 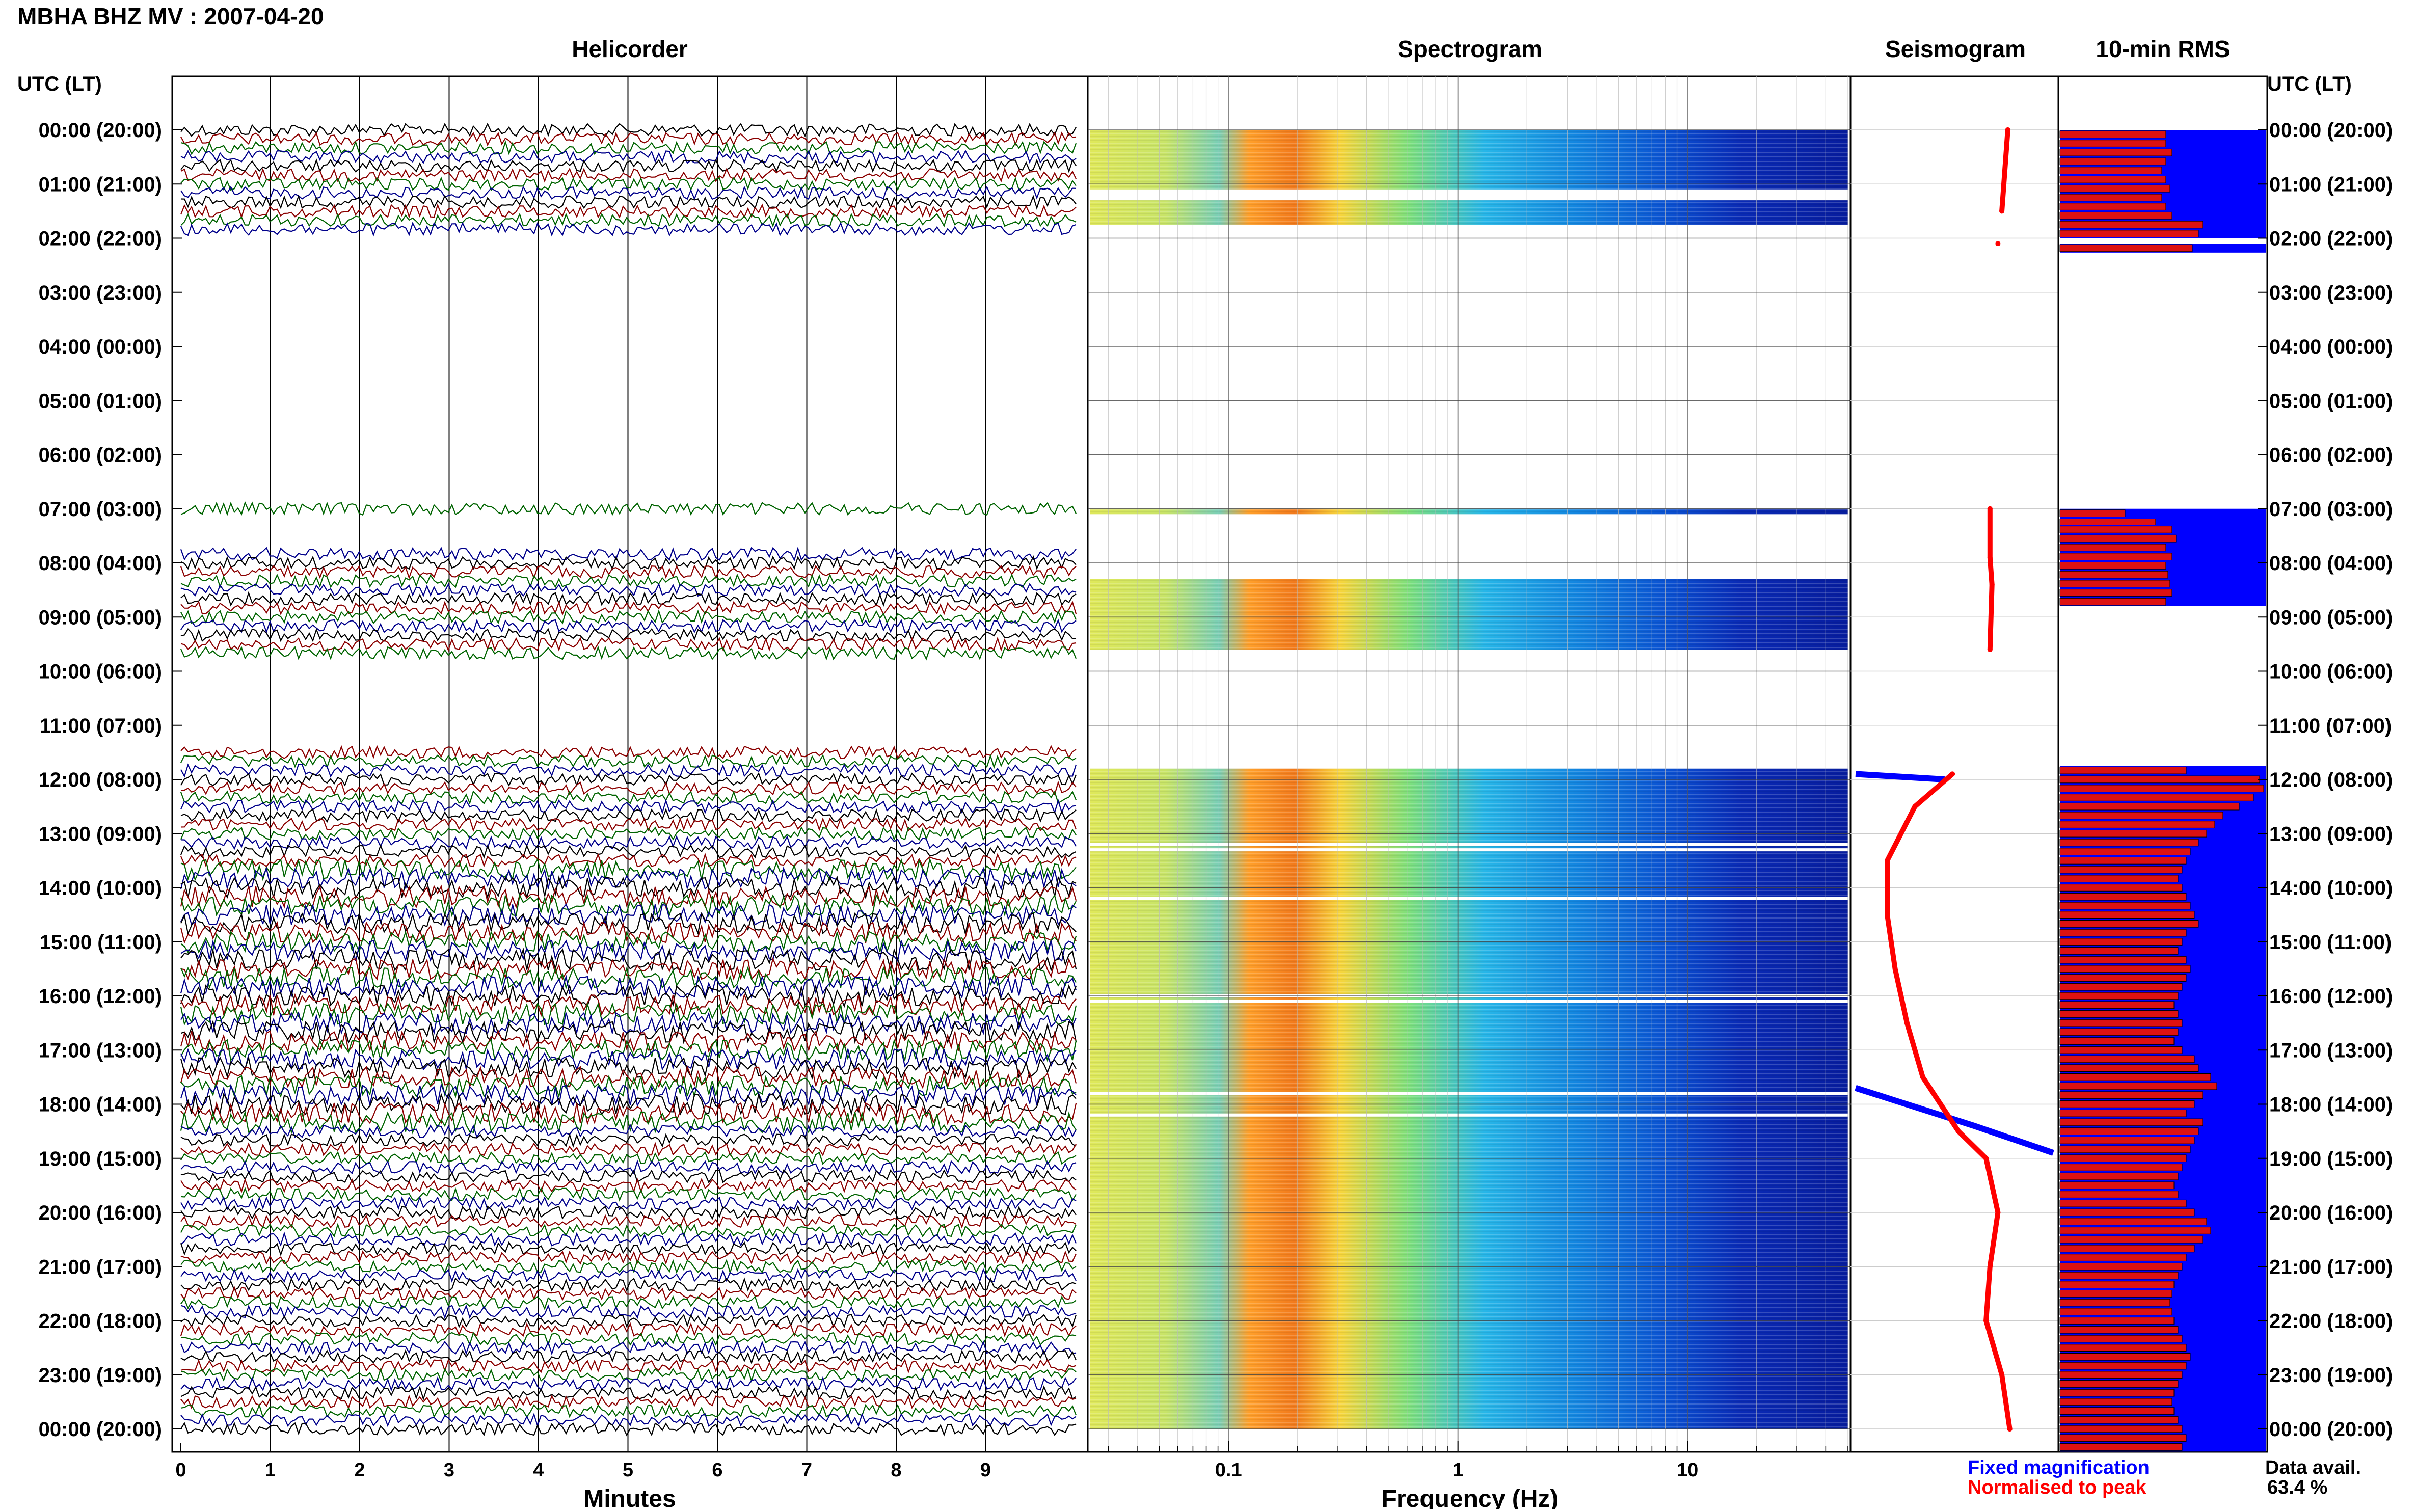 I want to click on panel-title-helicorder: Helicorder, so click(x=630, y=49).